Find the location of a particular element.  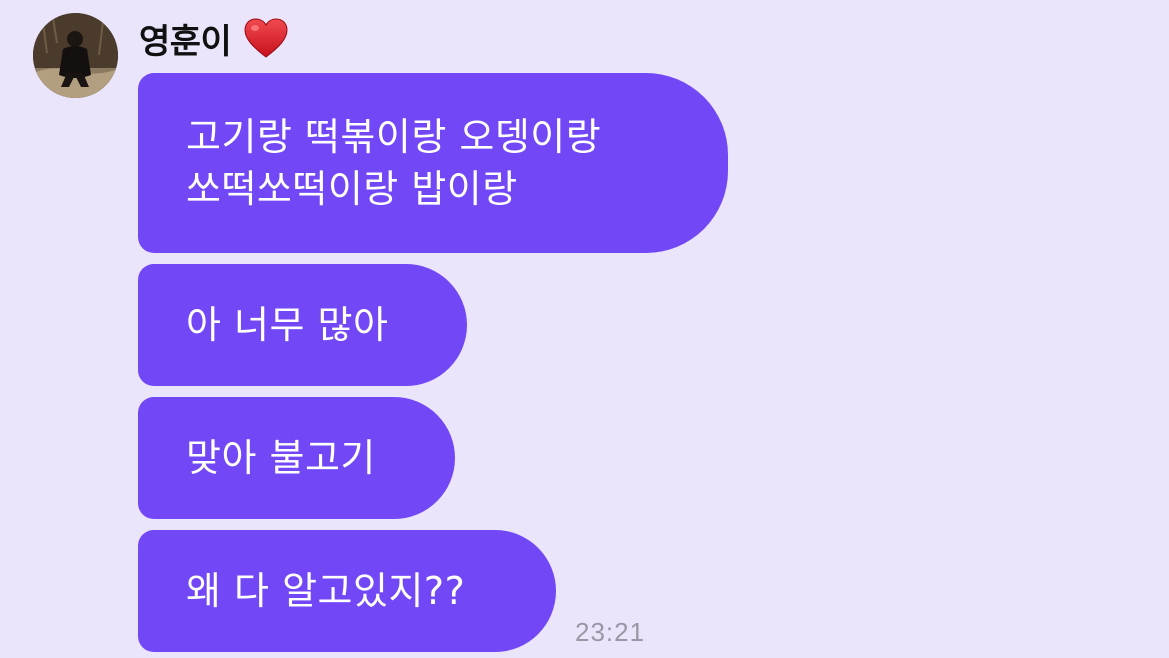

avatar is located at coordinates (75, 55).